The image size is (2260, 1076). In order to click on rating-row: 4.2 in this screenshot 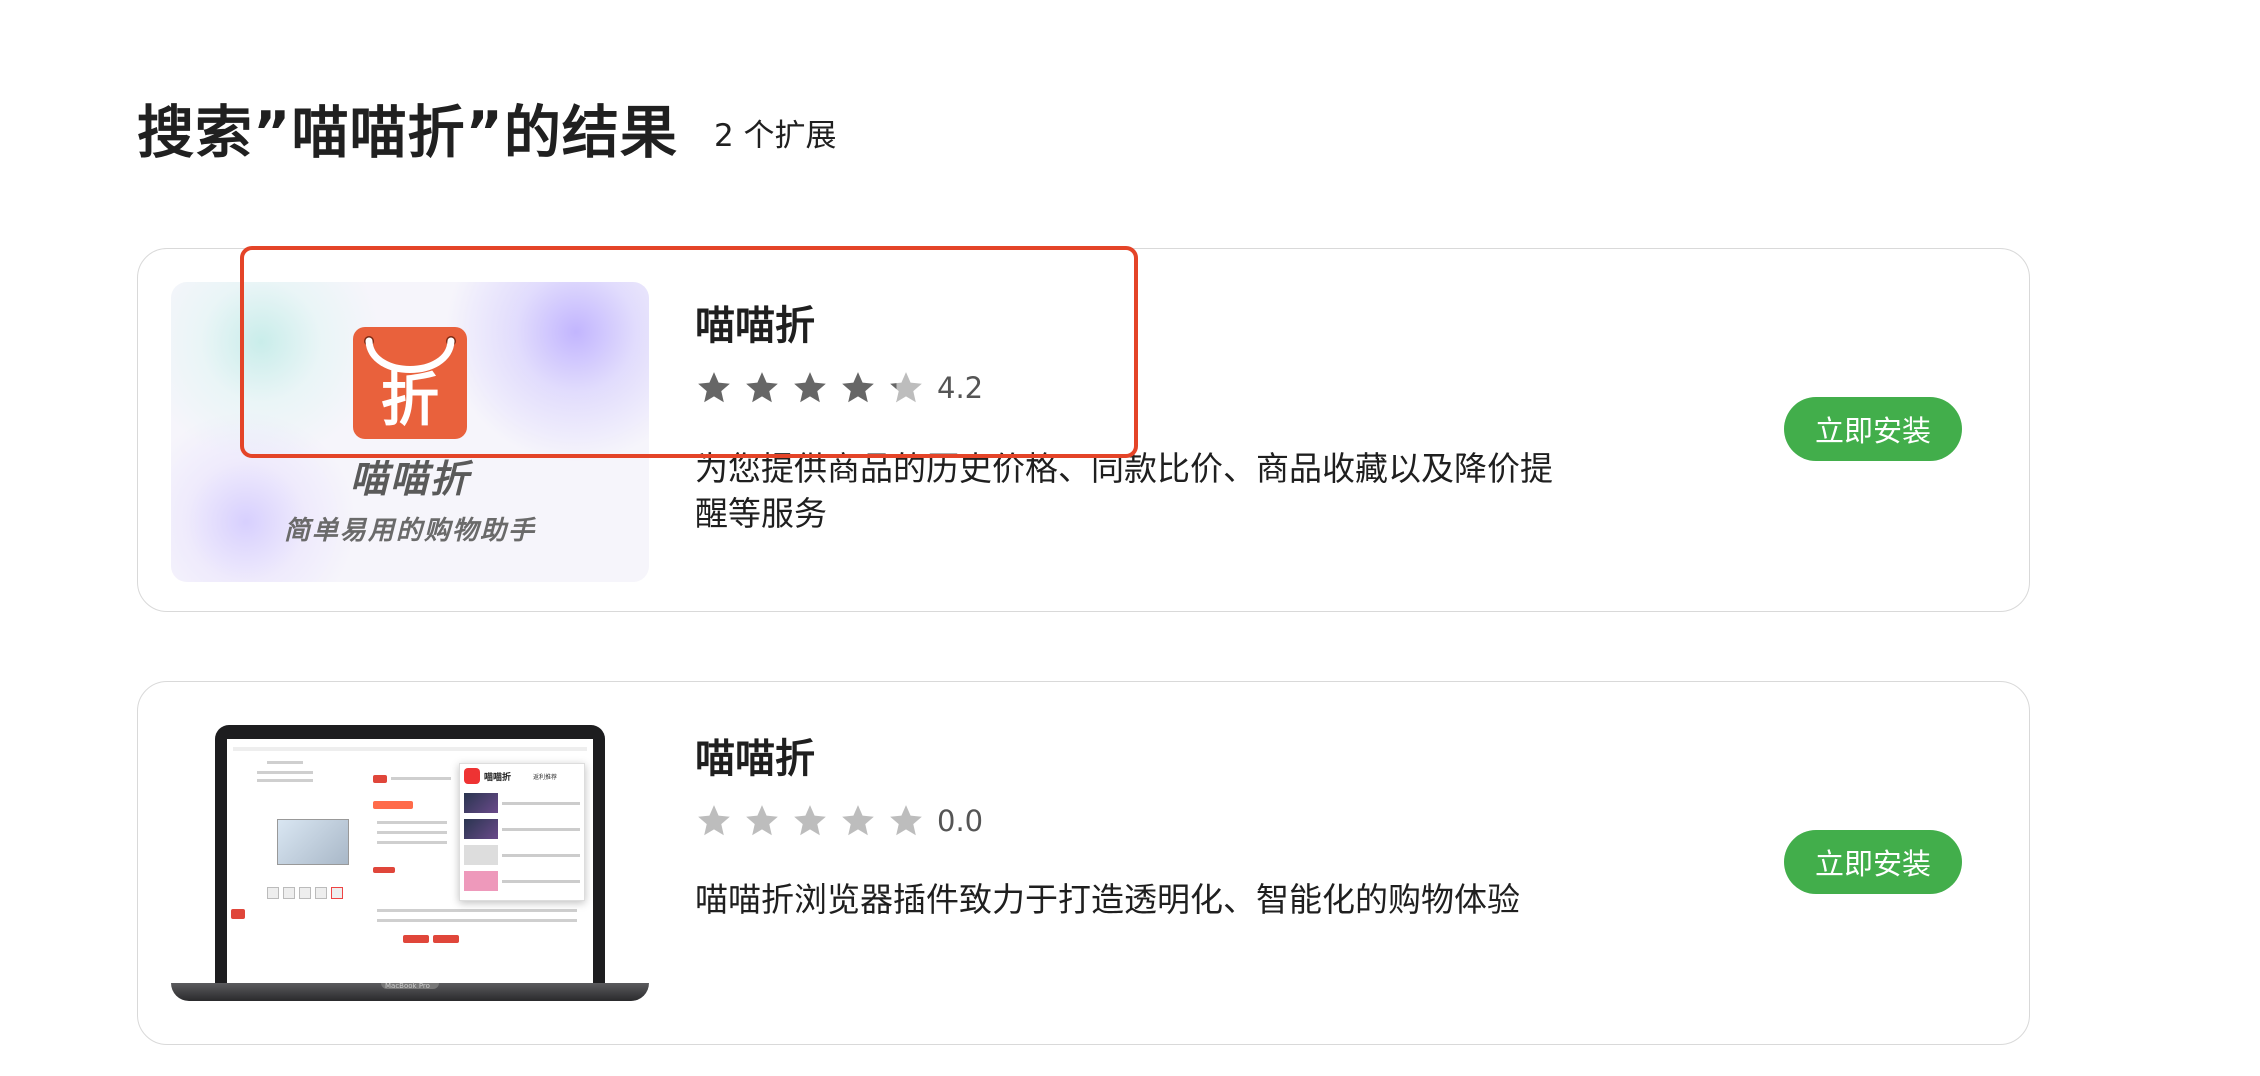, I will do `click(839, 388)`.